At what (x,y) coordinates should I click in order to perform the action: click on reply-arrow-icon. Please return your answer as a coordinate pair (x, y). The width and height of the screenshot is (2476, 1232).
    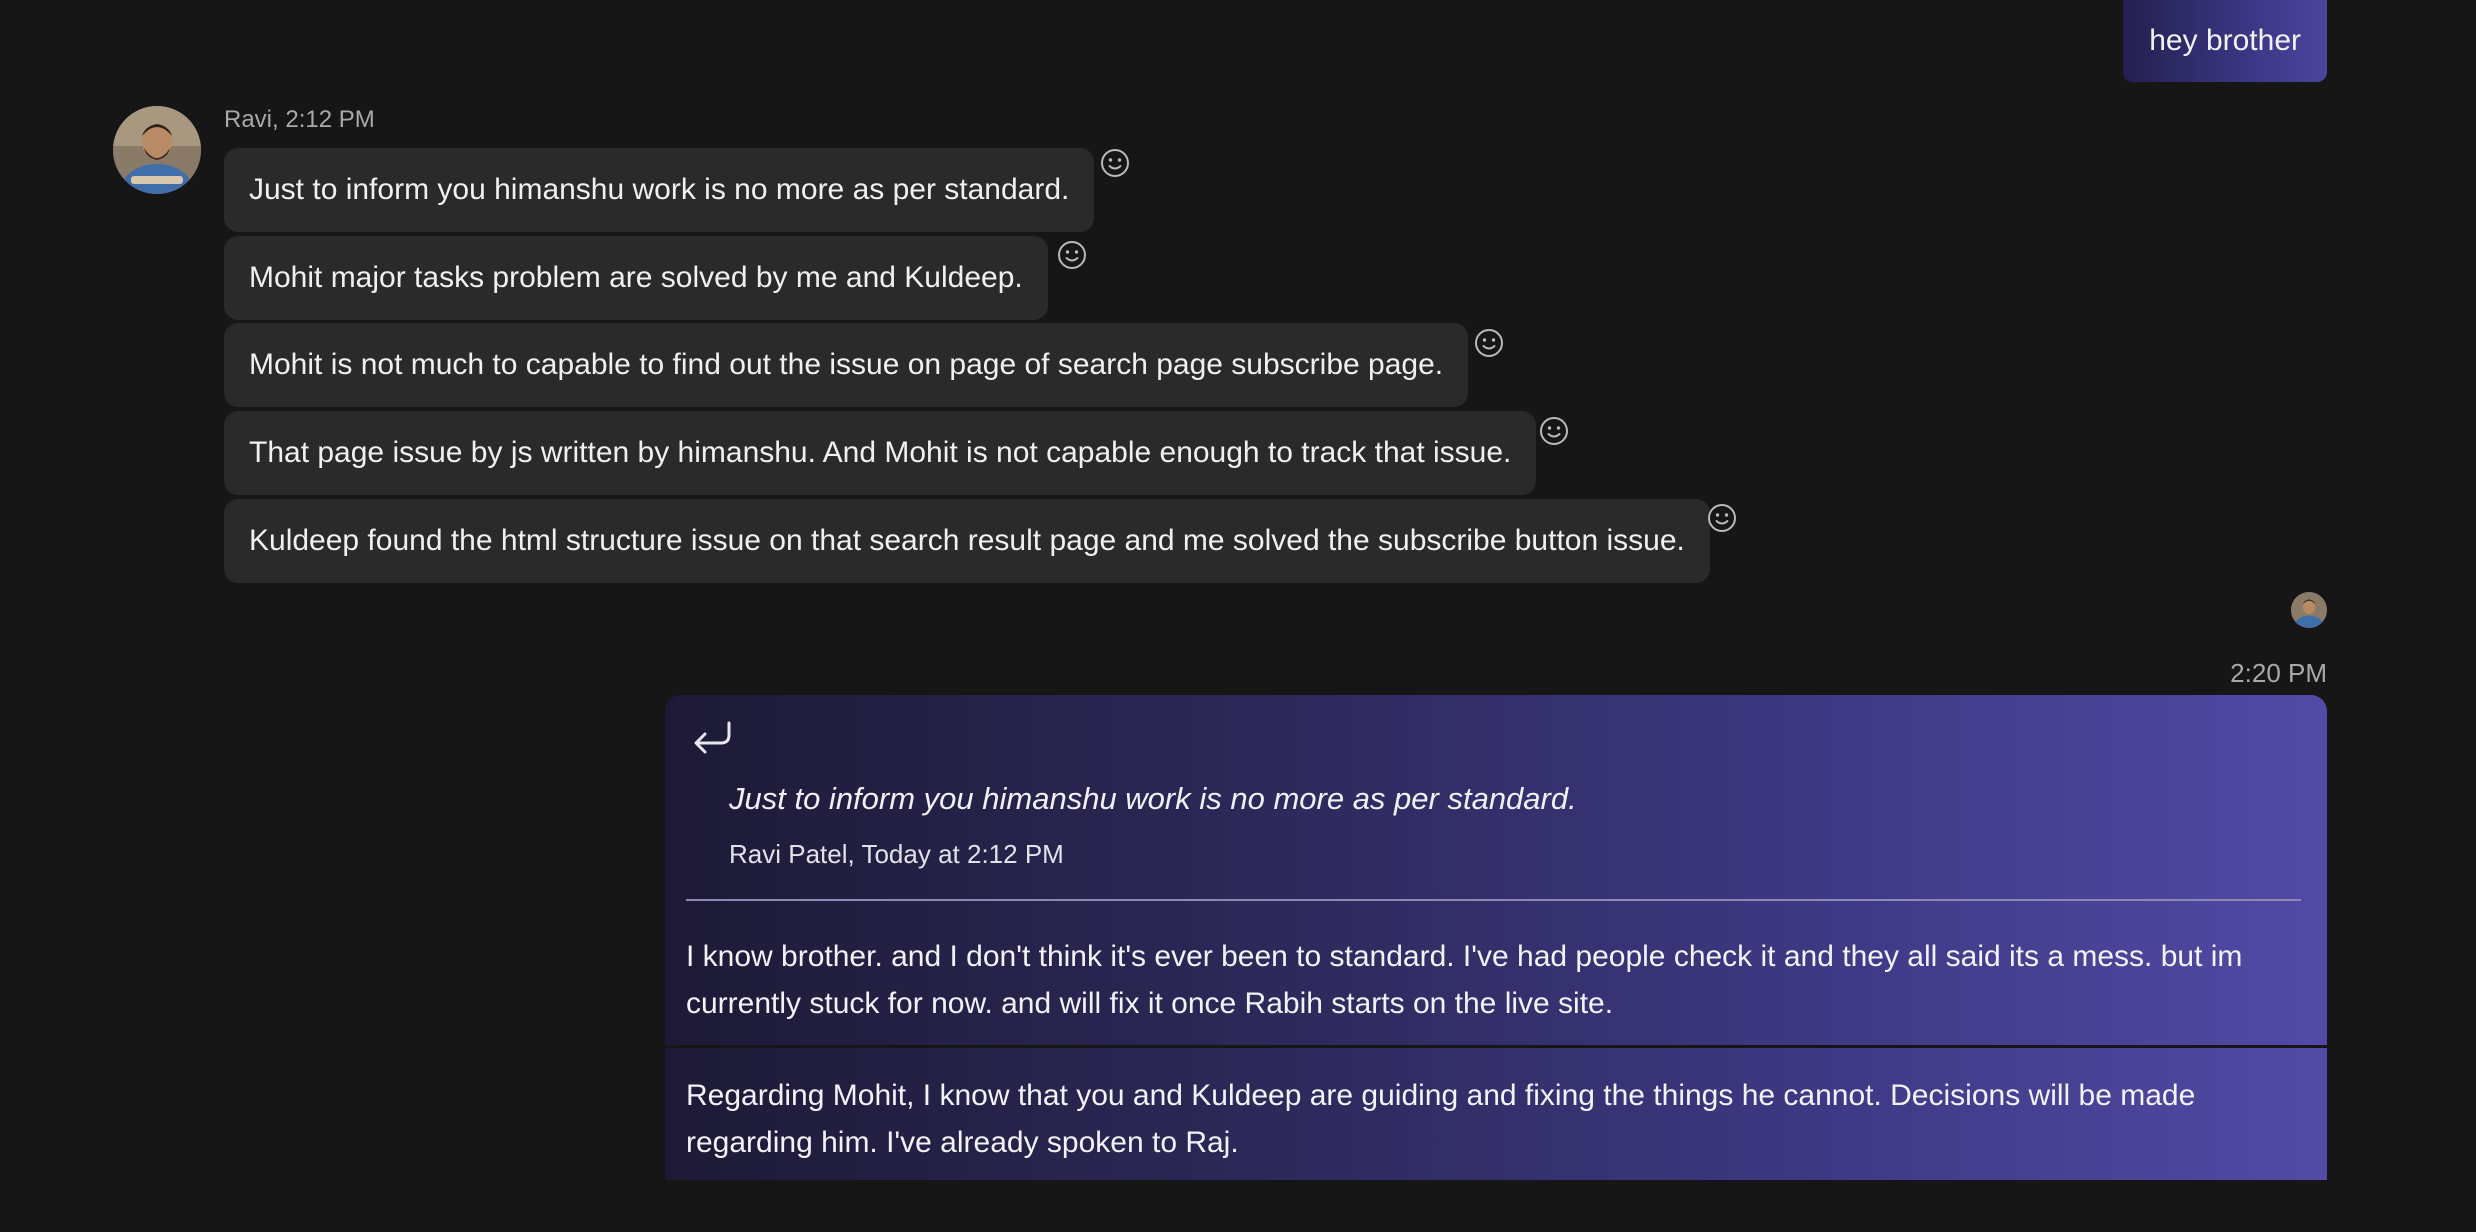
    Looking at the image, I should click on (712, 738).